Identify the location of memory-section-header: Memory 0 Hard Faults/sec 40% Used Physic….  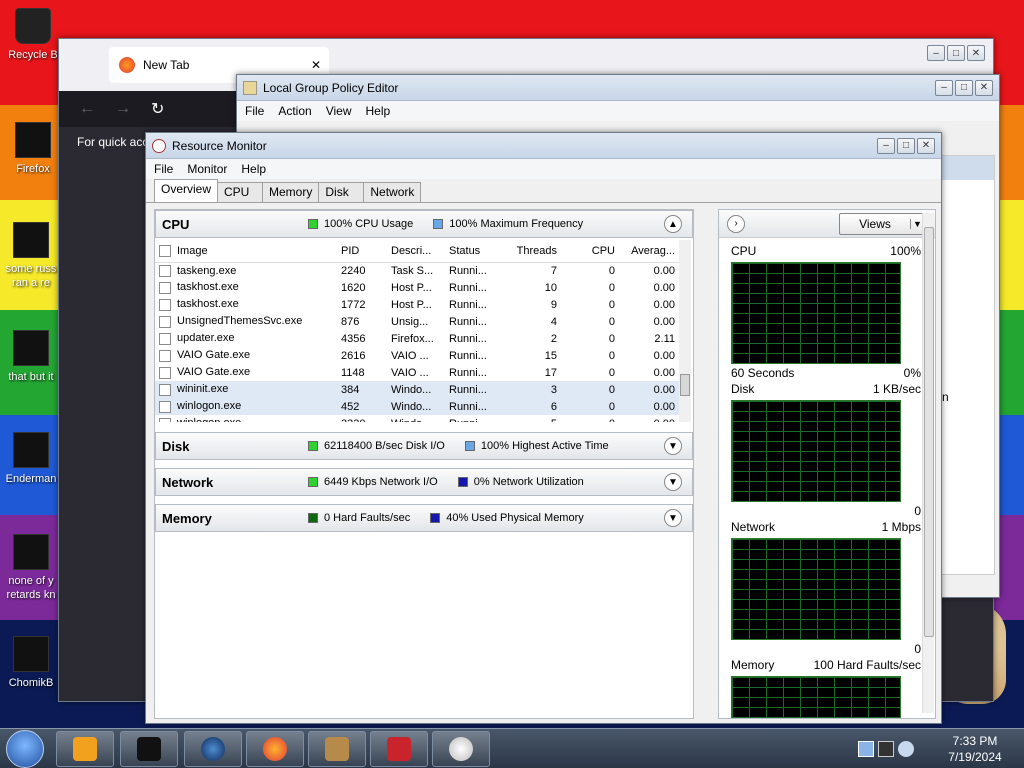
(424, 518).